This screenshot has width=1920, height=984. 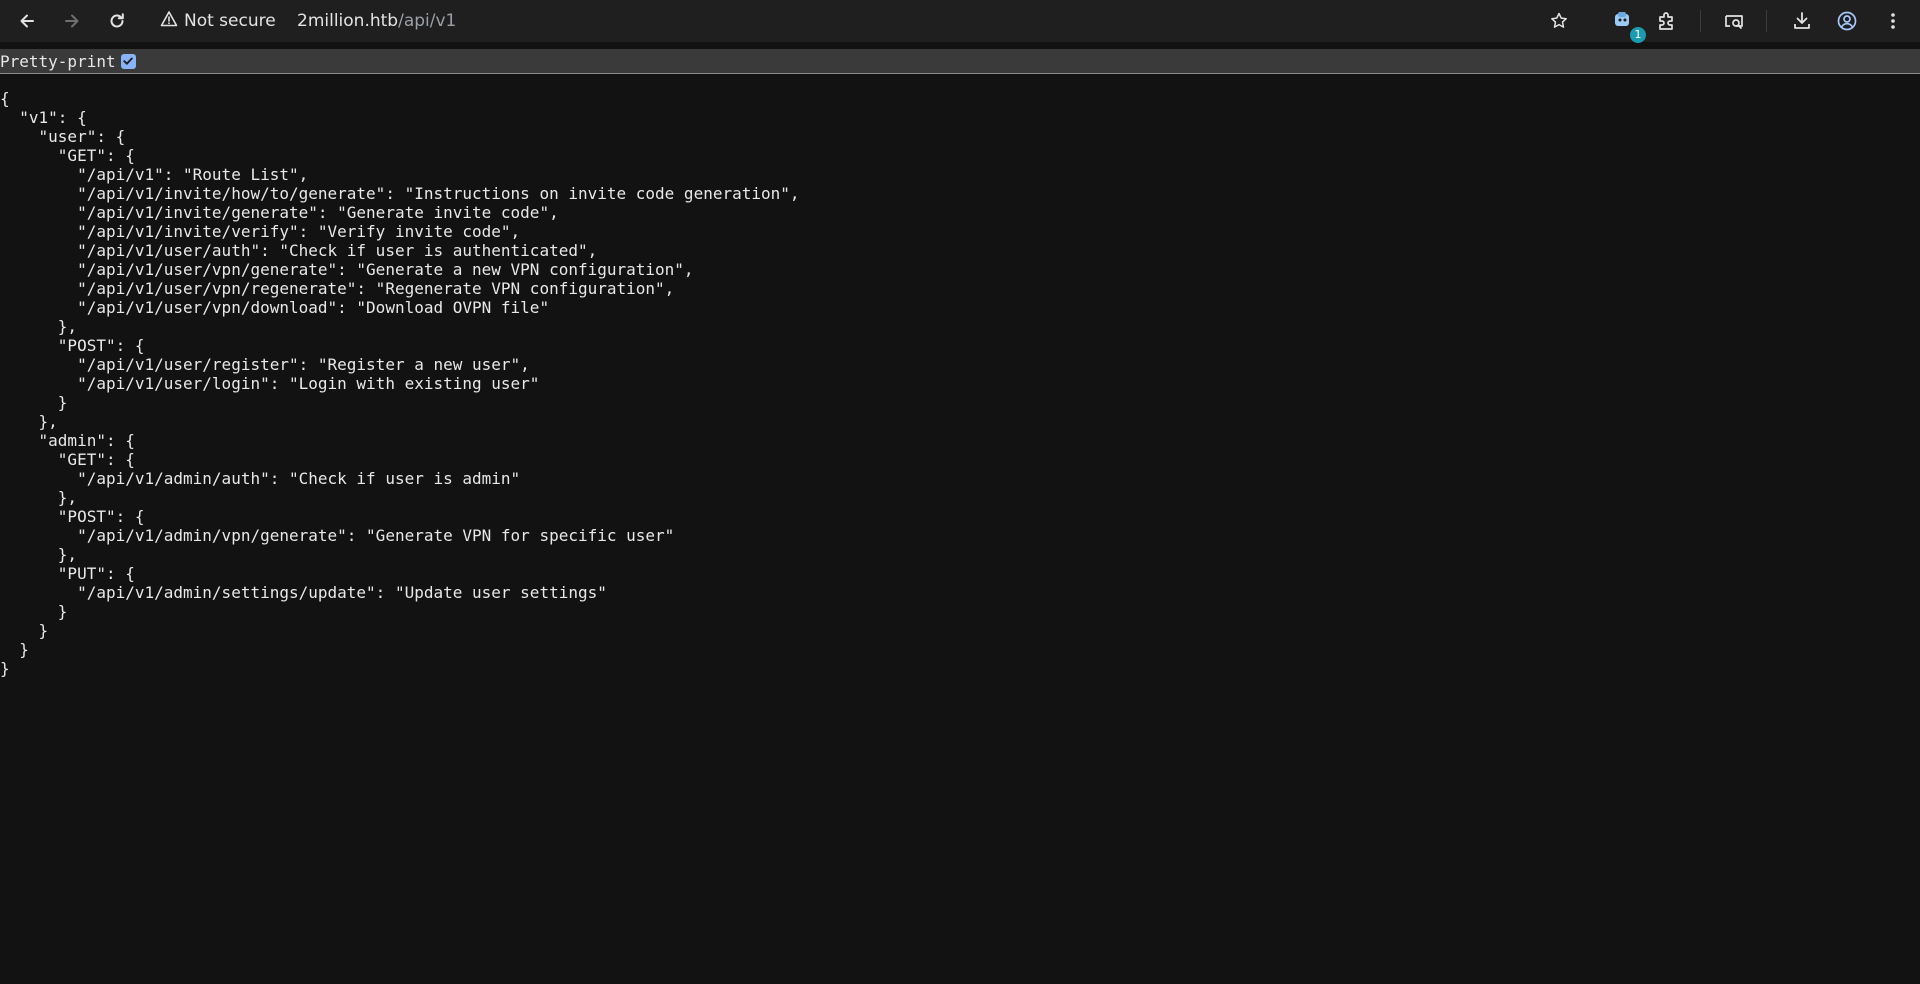 I want to click on json-line: {, so click(x=5, y=98).